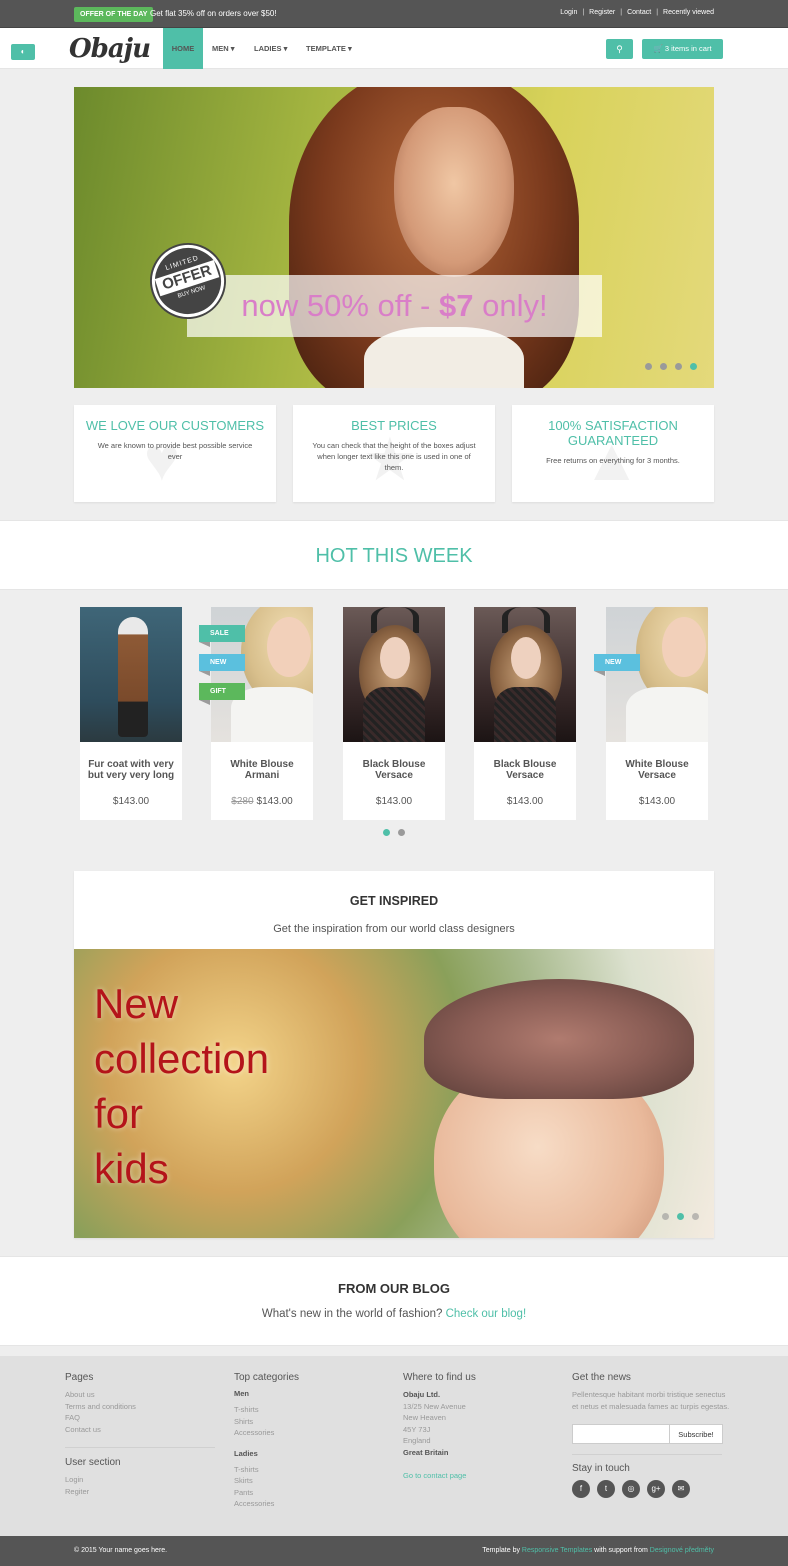 The width and height of the screenshot is (788, 1566). I want to click on kids-collection-banner: New collection for kids, so click(394, 1093).